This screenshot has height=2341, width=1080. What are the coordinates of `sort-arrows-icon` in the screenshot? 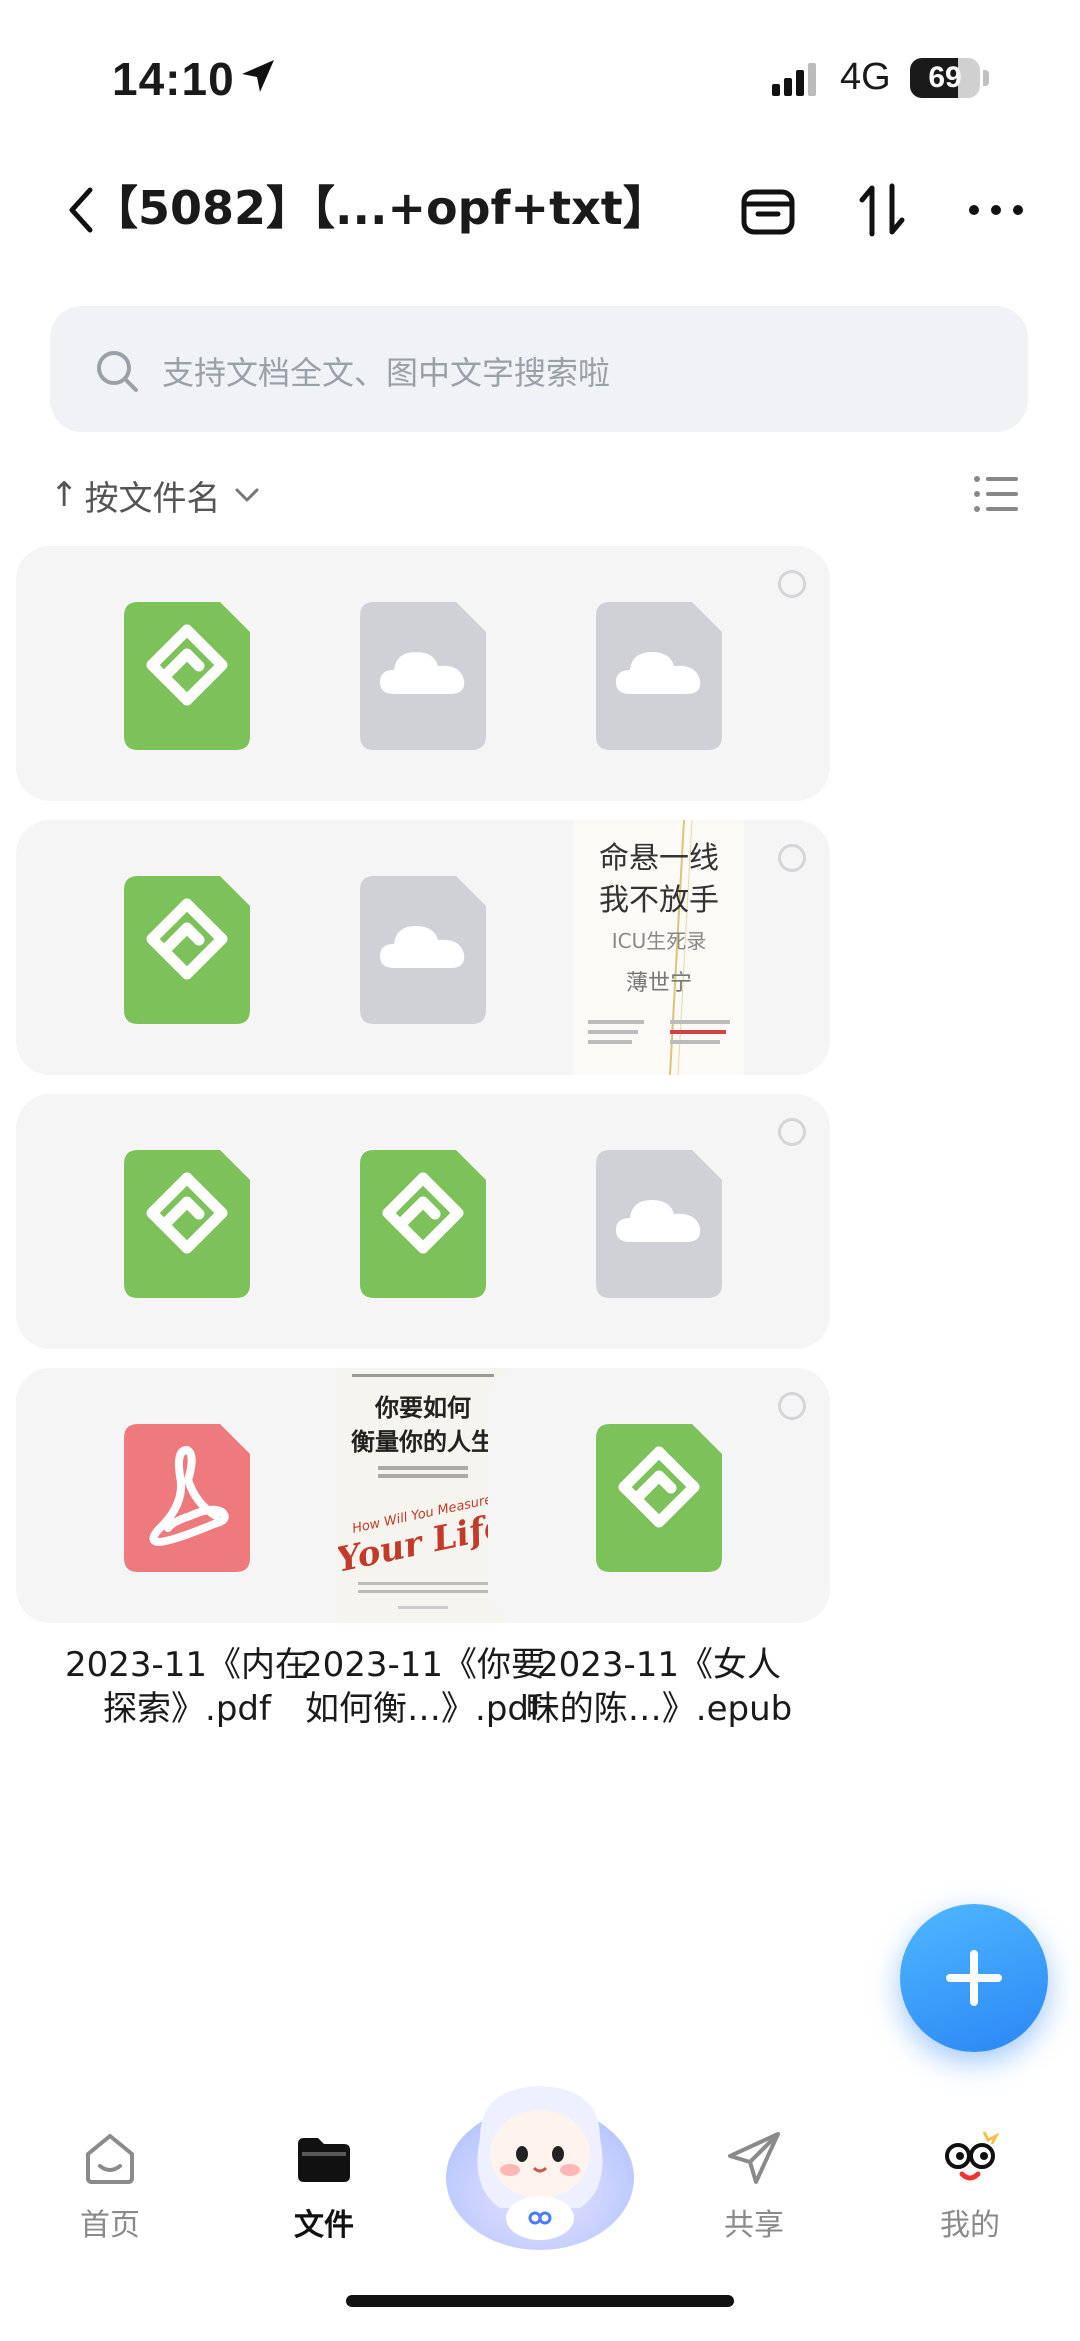 It's located at (882, 210).